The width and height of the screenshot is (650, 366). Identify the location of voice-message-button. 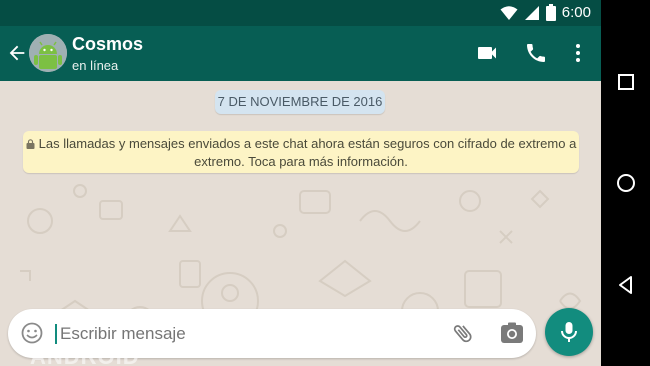
(569, 332).